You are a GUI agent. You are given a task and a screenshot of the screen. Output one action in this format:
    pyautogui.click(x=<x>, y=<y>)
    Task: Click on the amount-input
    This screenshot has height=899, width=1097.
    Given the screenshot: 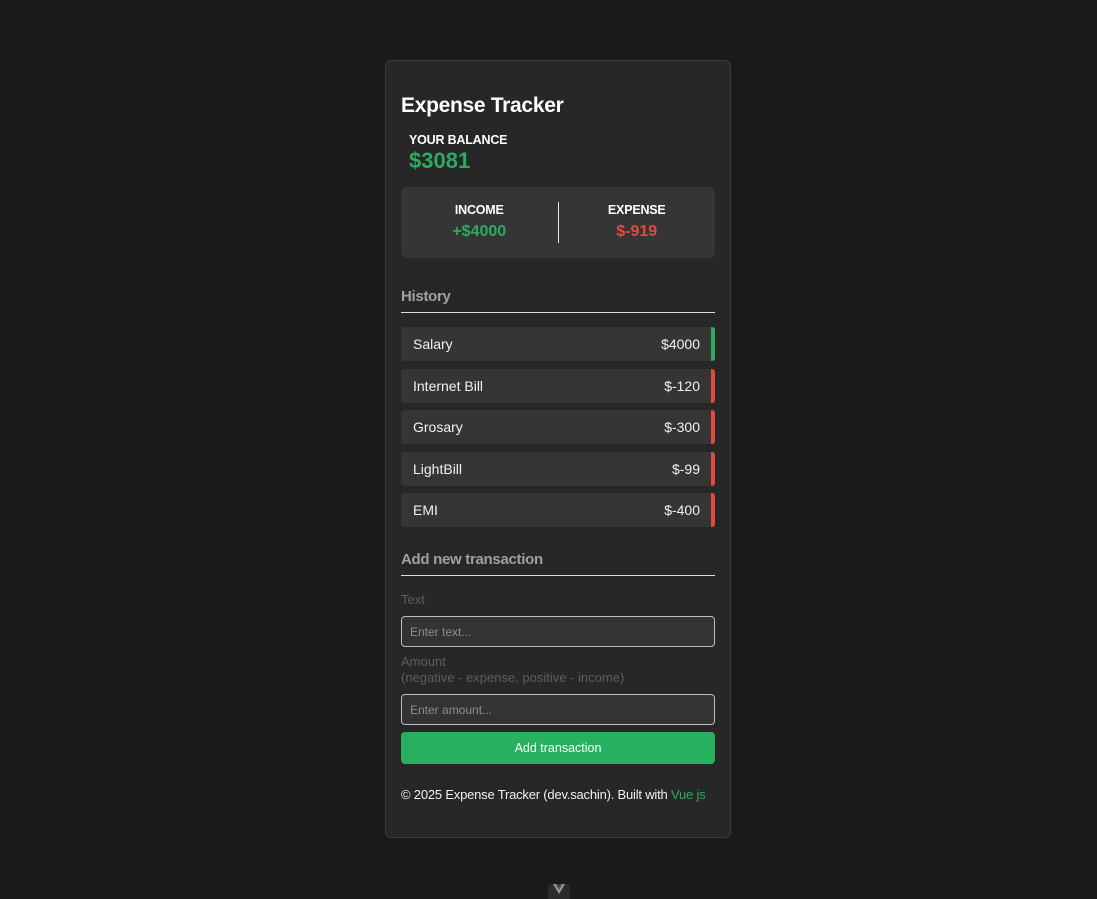 What is the action you would take?
    pyautogui.click(x=558, y=709)
    